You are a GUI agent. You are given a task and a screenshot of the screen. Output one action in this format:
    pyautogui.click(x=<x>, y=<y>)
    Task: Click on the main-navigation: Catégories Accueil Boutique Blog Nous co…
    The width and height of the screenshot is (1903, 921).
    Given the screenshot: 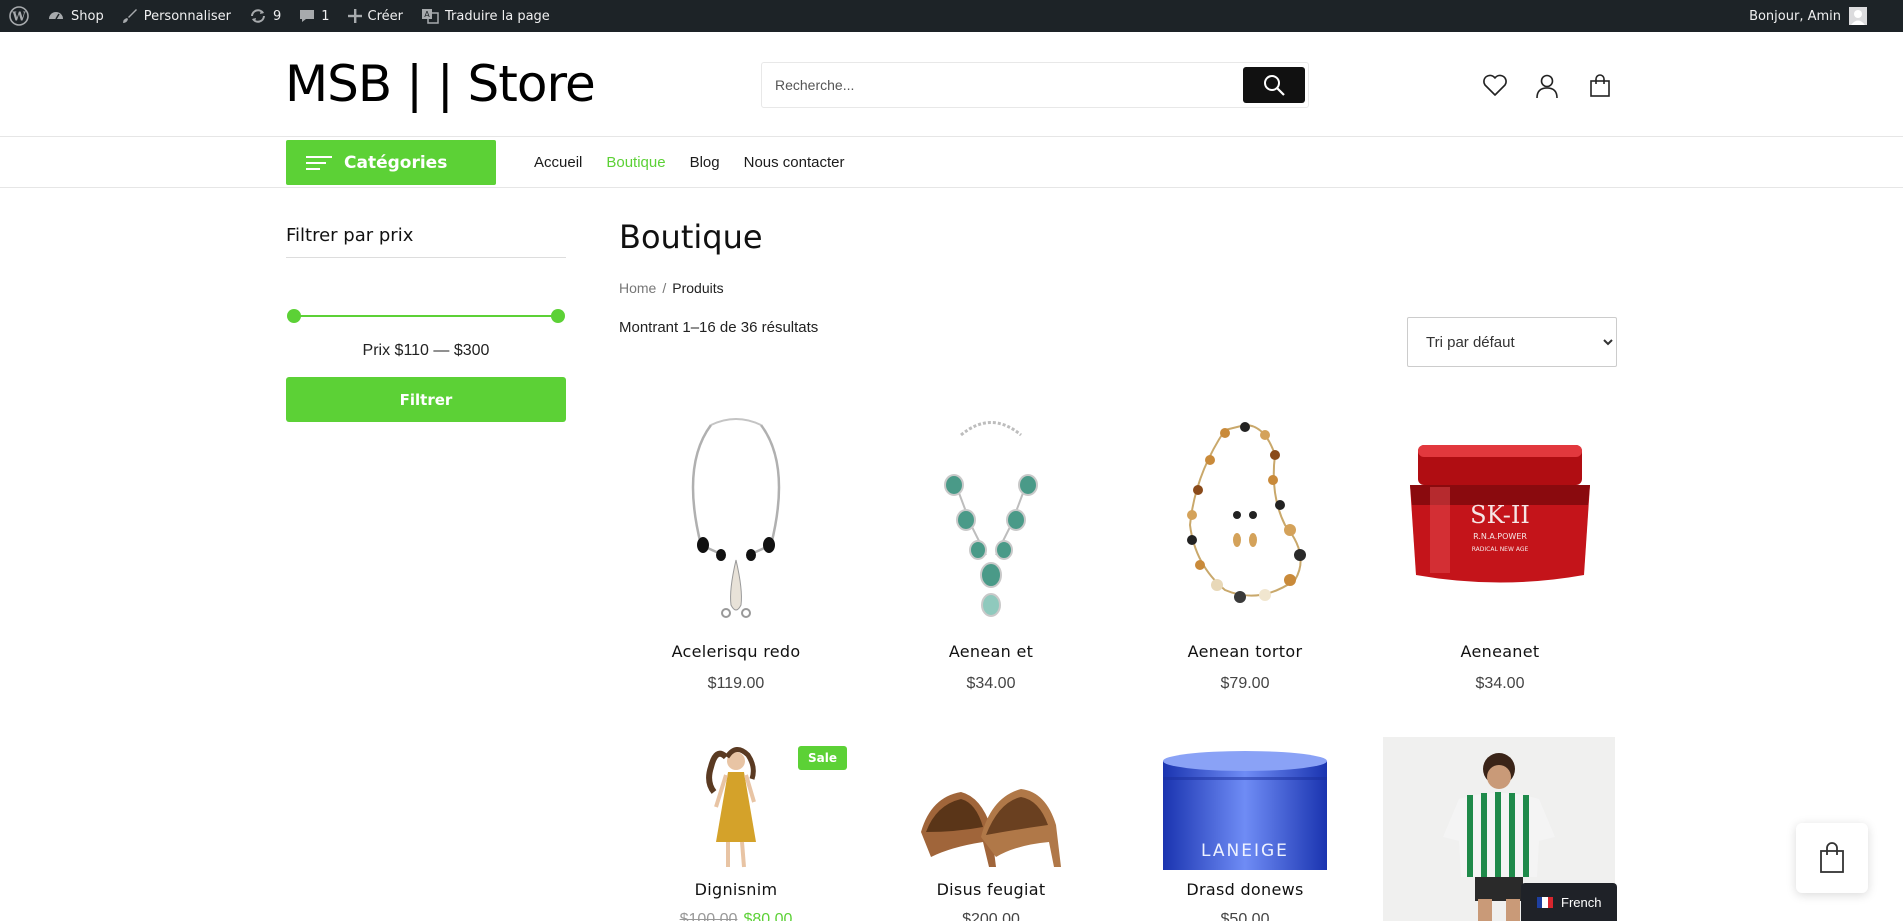 What is the action you would take?
    pyautogui.click(x=951, y=162)
    